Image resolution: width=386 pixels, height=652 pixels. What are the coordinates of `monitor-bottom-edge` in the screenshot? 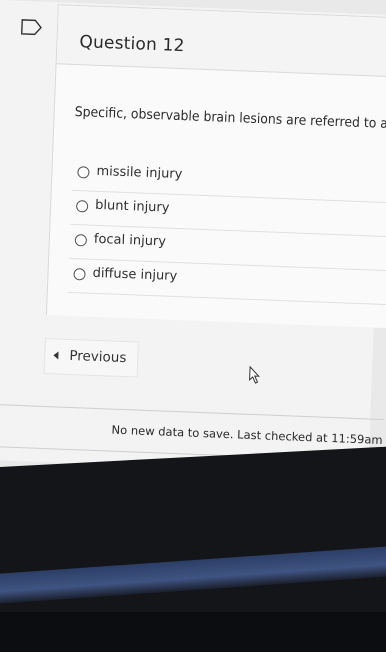 It's located at (193, 632).